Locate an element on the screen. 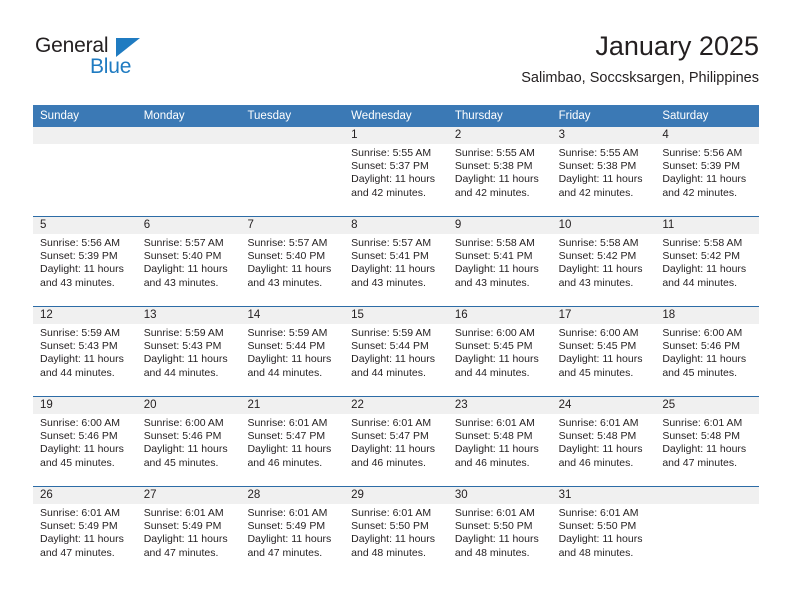 The height and width of the screenshot is (612, 792). sunset-text: Sunset: 5:47 PM is located at coordinates (286, 436).